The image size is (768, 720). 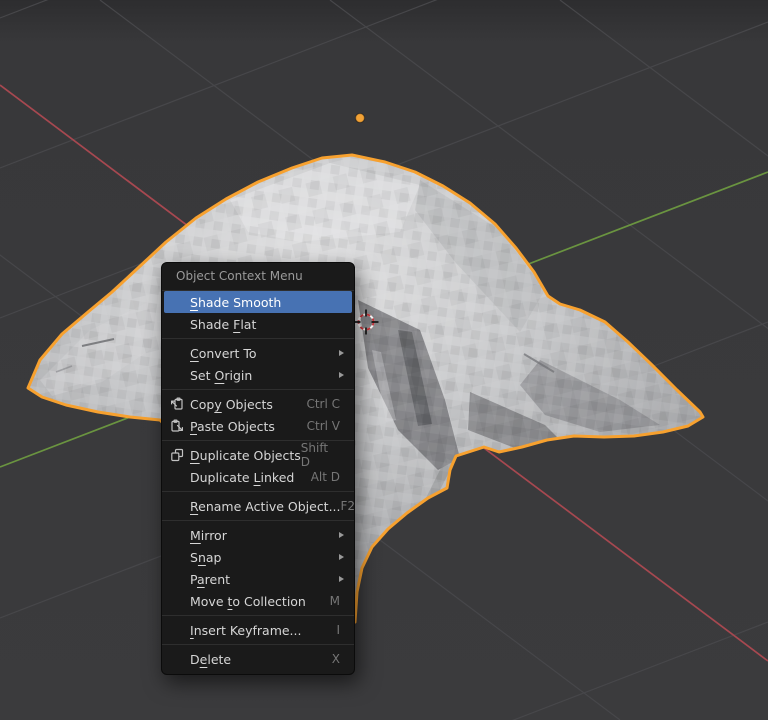 I want to click on duplicate-icon, so click(x=177, y=455).